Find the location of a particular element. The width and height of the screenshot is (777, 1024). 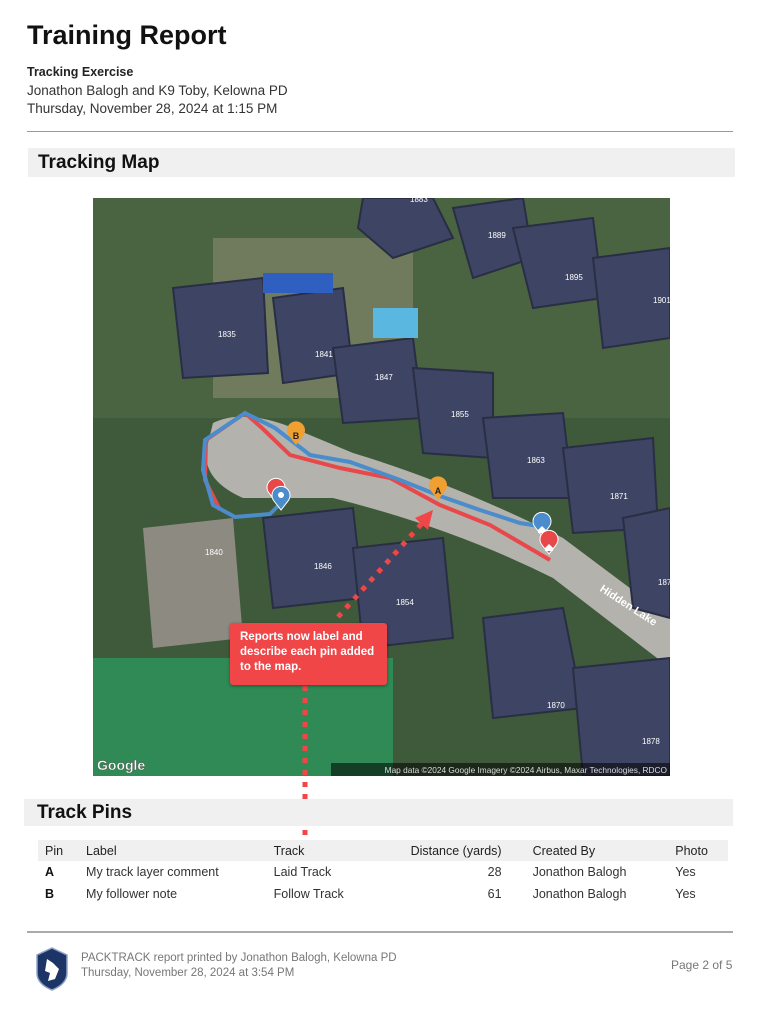

track-cell: Laid Track is located at coordinates (302, 872).